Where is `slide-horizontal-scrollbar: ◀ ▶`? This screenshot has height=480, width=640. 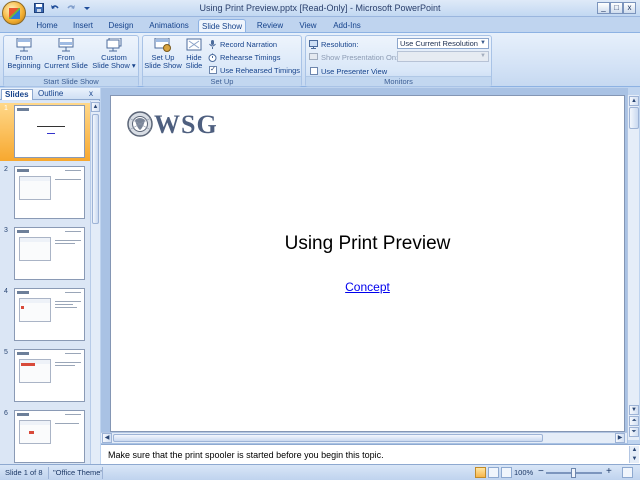 slide-horizontal-scrollbar: ◀ ▶ is located at coordinates (364, 437).